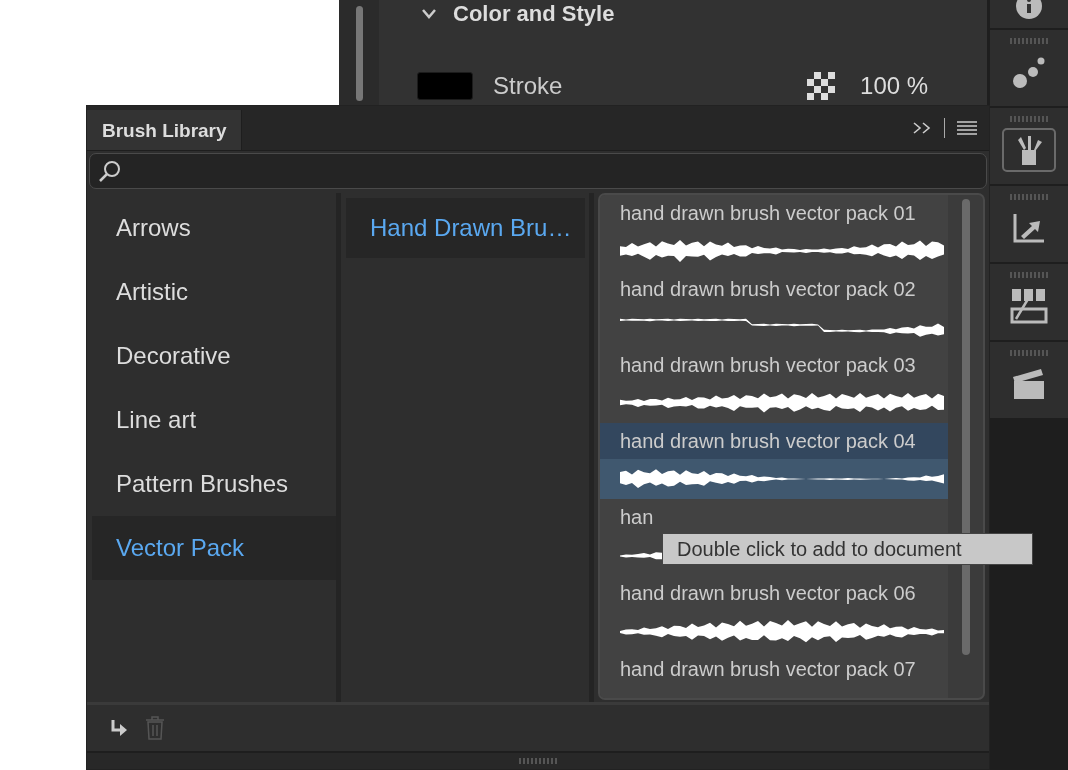 This screenshot has height=770, width=1068. Describe the element at coordinates (445, 86) in the screenshot. I see `stroke-swatch` at that location.